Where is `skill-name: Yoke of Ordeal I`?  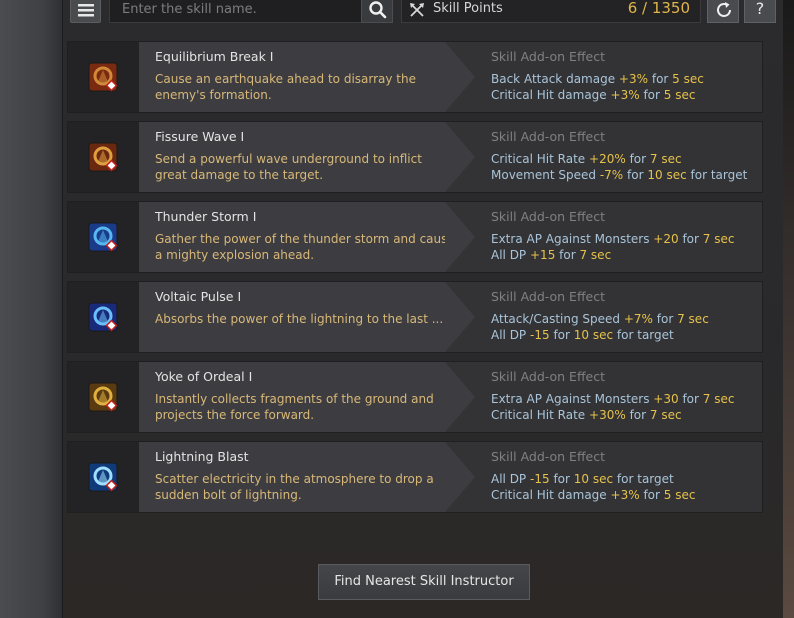
skill-name: Yoke of Ordeal I is located at coordinates (204, 376).